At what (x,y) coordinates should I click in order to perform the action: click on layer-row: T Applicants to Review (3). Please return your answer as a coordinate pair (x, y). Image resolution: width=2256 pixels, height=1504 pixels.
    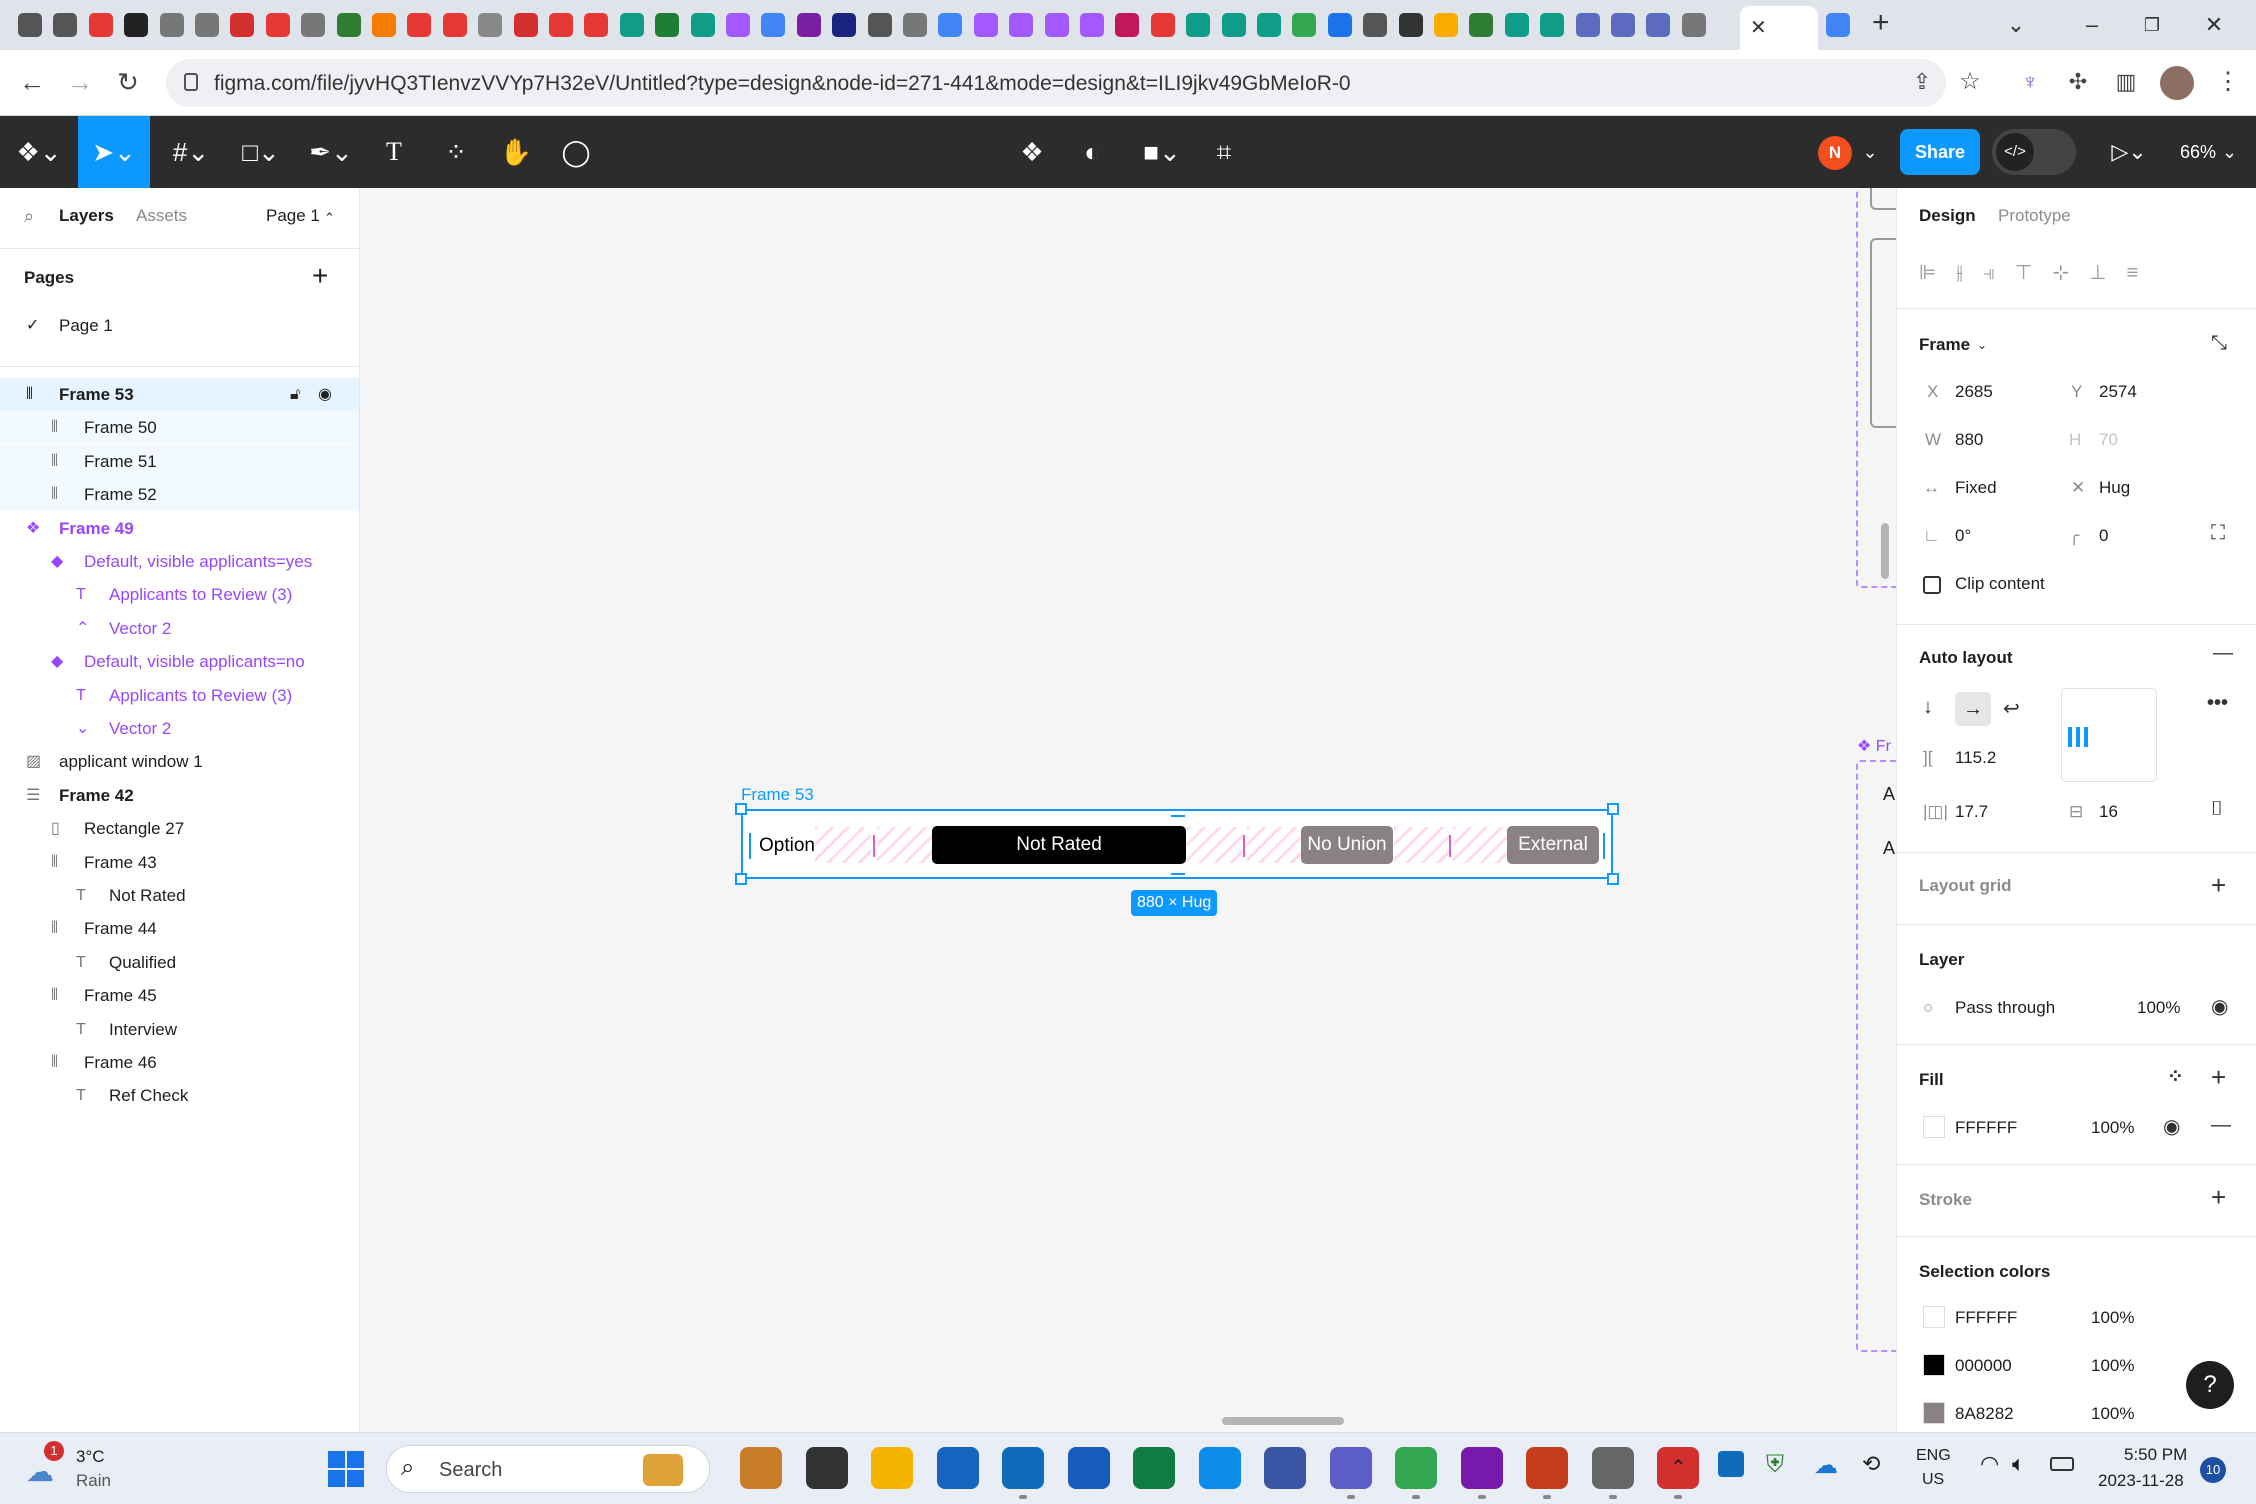
    Looking at the image, I should click on (179, 594).